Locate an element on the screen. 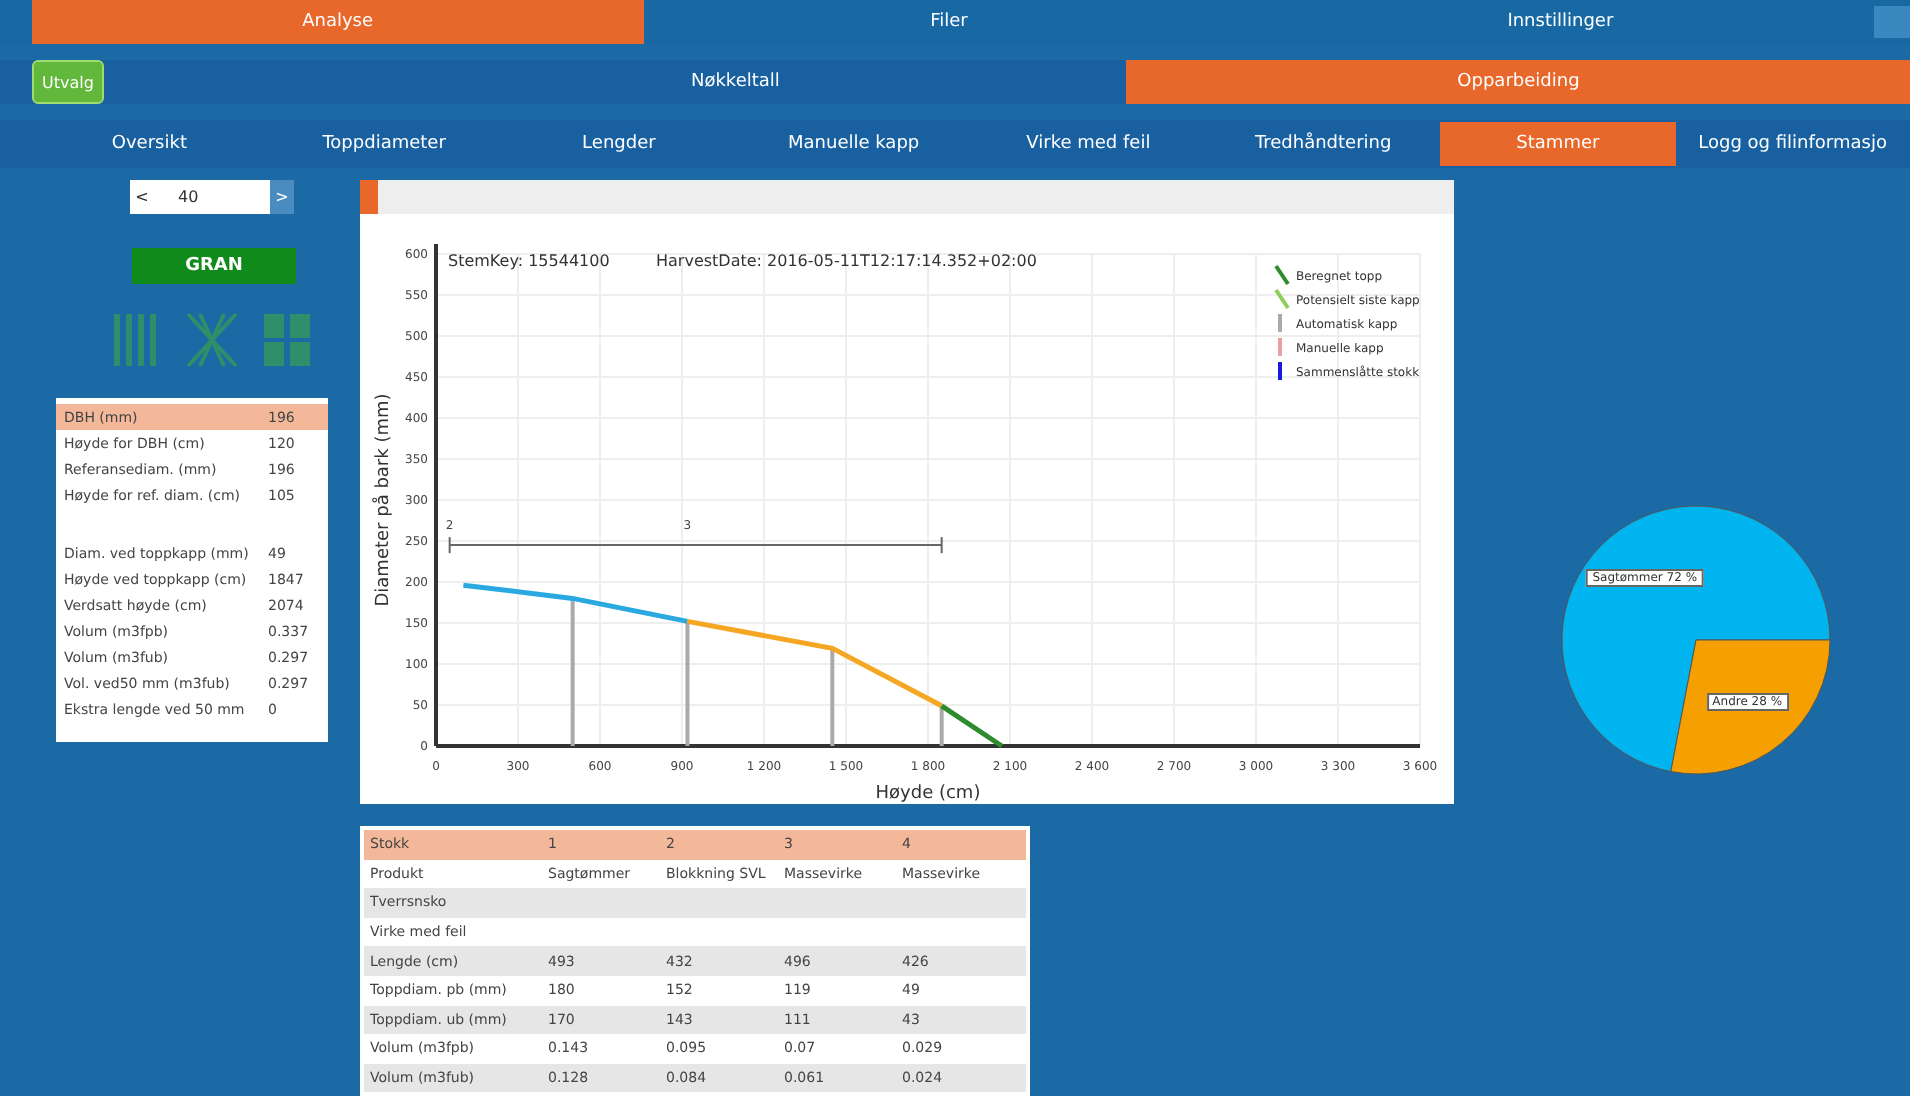 This screenshot has width=1910, height=1096. next-button: > is located at coordinates (282, 197).